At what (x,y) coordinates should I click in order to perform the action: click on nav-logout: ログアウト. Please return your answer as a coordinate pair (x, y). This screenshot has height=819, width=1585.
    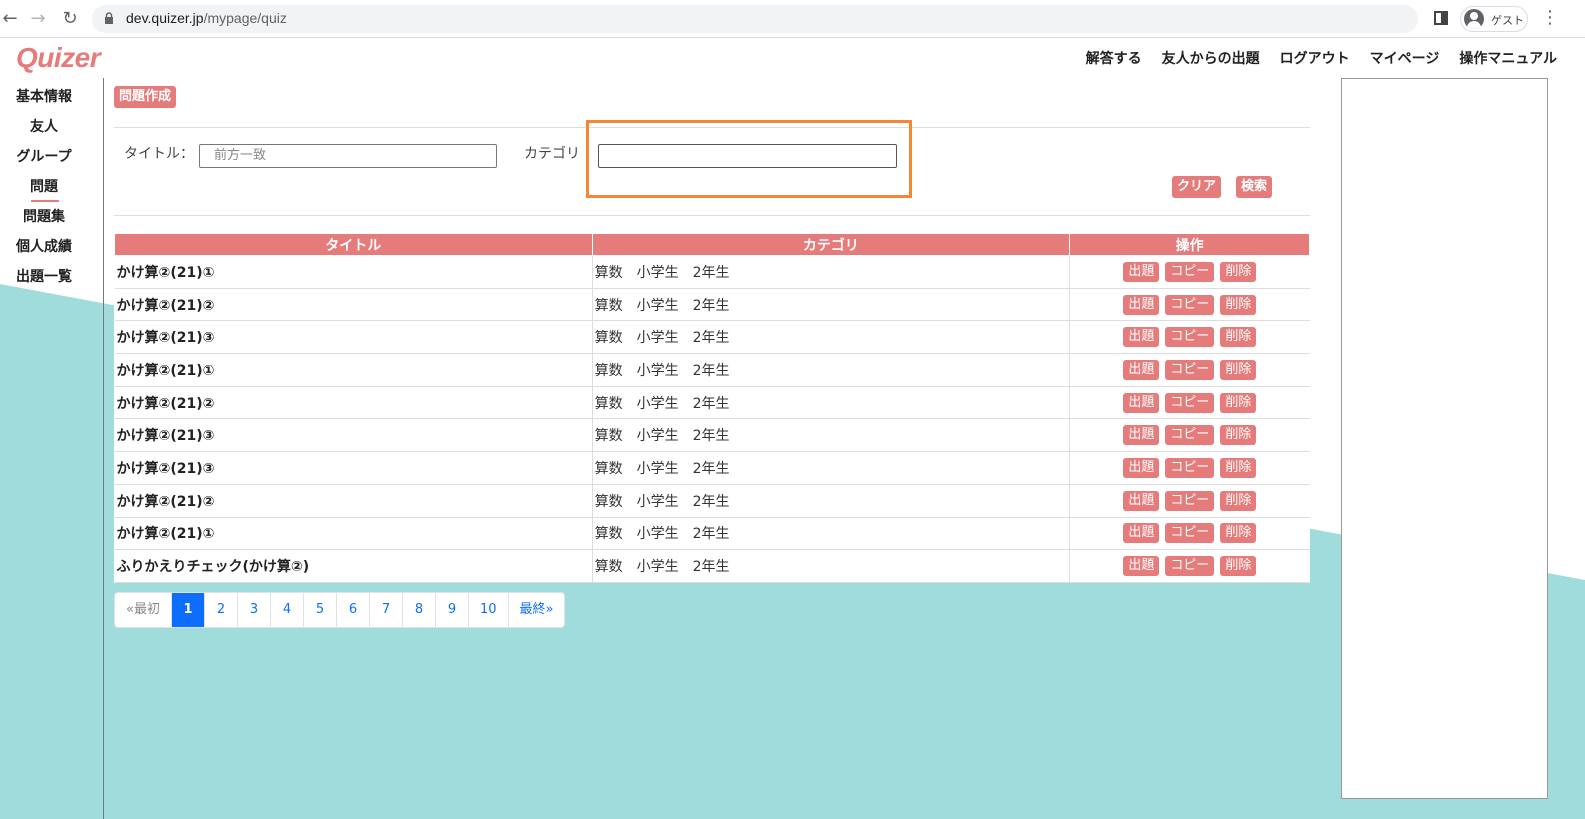
    Looking at the image, I should click on (1315, 58).